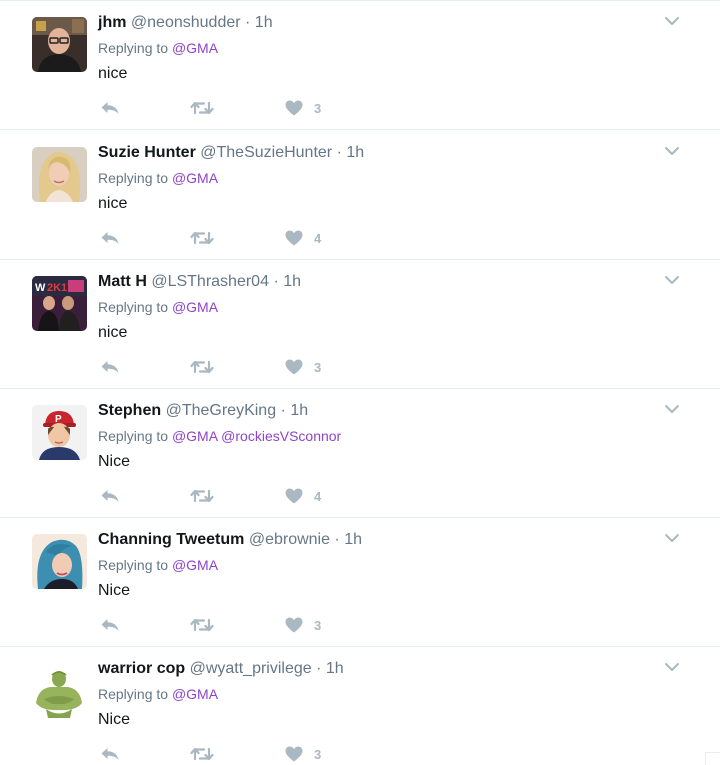 This screenshot has width=720, height=765. What do you see at coordinates (289, 539) in the screenshot?
I see `user-handle: @ebrownie` at bounding box center [289, 539].